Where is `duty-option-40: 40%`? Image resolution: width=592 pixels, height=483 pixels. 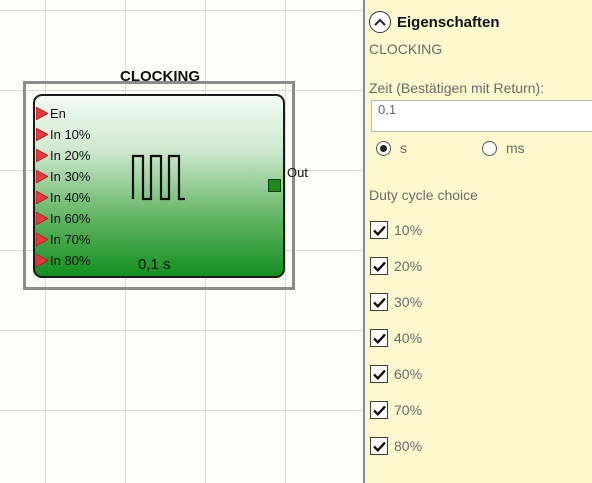 duty-option-40: 40% is located at coordinates (396, 338).